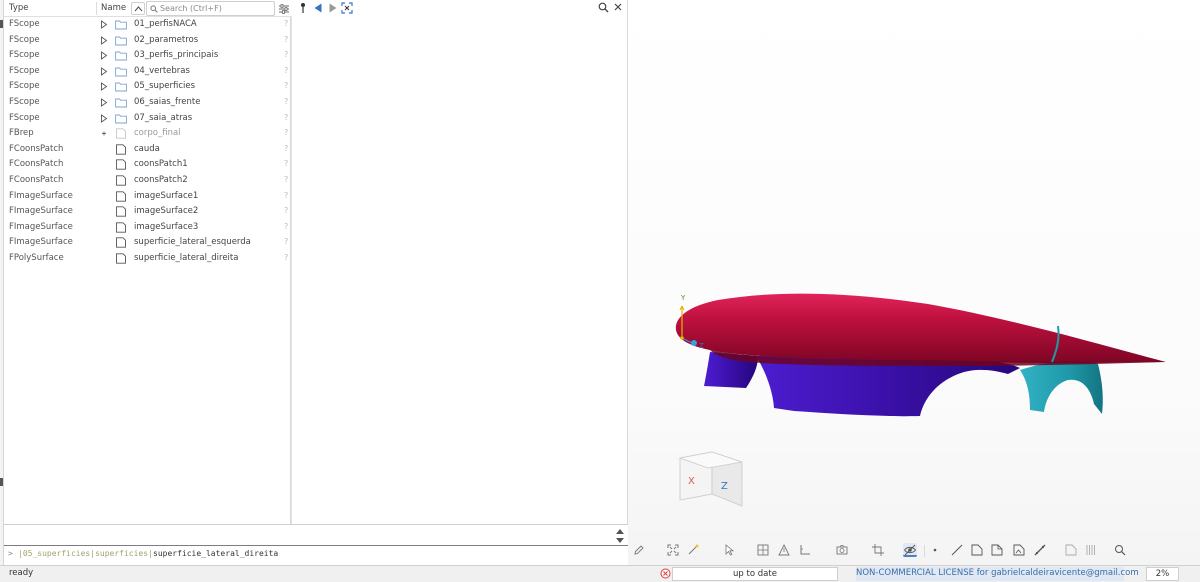  What do you see at coordinates (138, 8) in the screenshot?
I see `sort-button` at bounding box center [138, 8].